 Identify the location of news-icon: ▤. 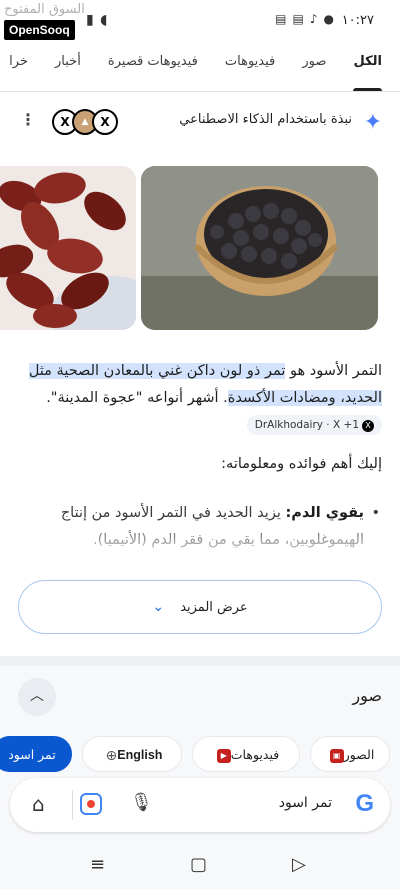
(281, 19).